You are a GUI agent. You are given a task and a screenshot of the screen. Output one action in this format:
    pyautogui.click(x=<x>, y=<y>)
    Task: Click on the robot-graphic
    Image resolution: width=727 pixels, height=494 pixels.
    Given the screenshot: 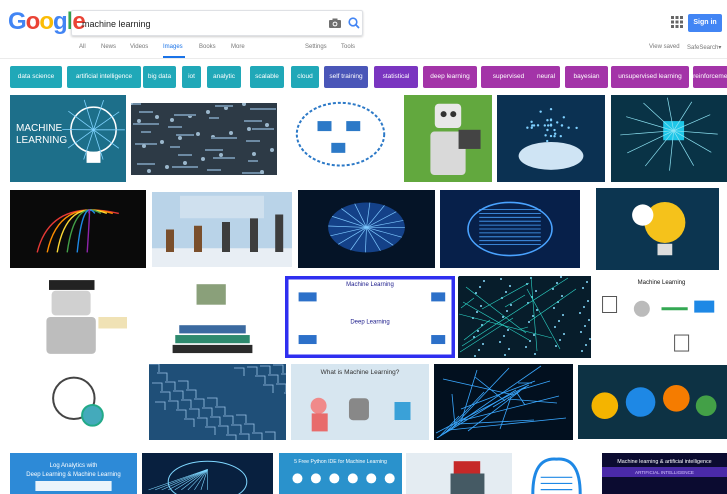 What is the action you would take?
    pyautogui.click(x=455, y=139)
    